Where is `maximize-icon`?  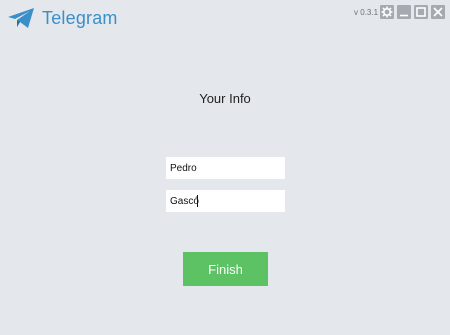
maximize-icon is located at coordinates (421, 12).